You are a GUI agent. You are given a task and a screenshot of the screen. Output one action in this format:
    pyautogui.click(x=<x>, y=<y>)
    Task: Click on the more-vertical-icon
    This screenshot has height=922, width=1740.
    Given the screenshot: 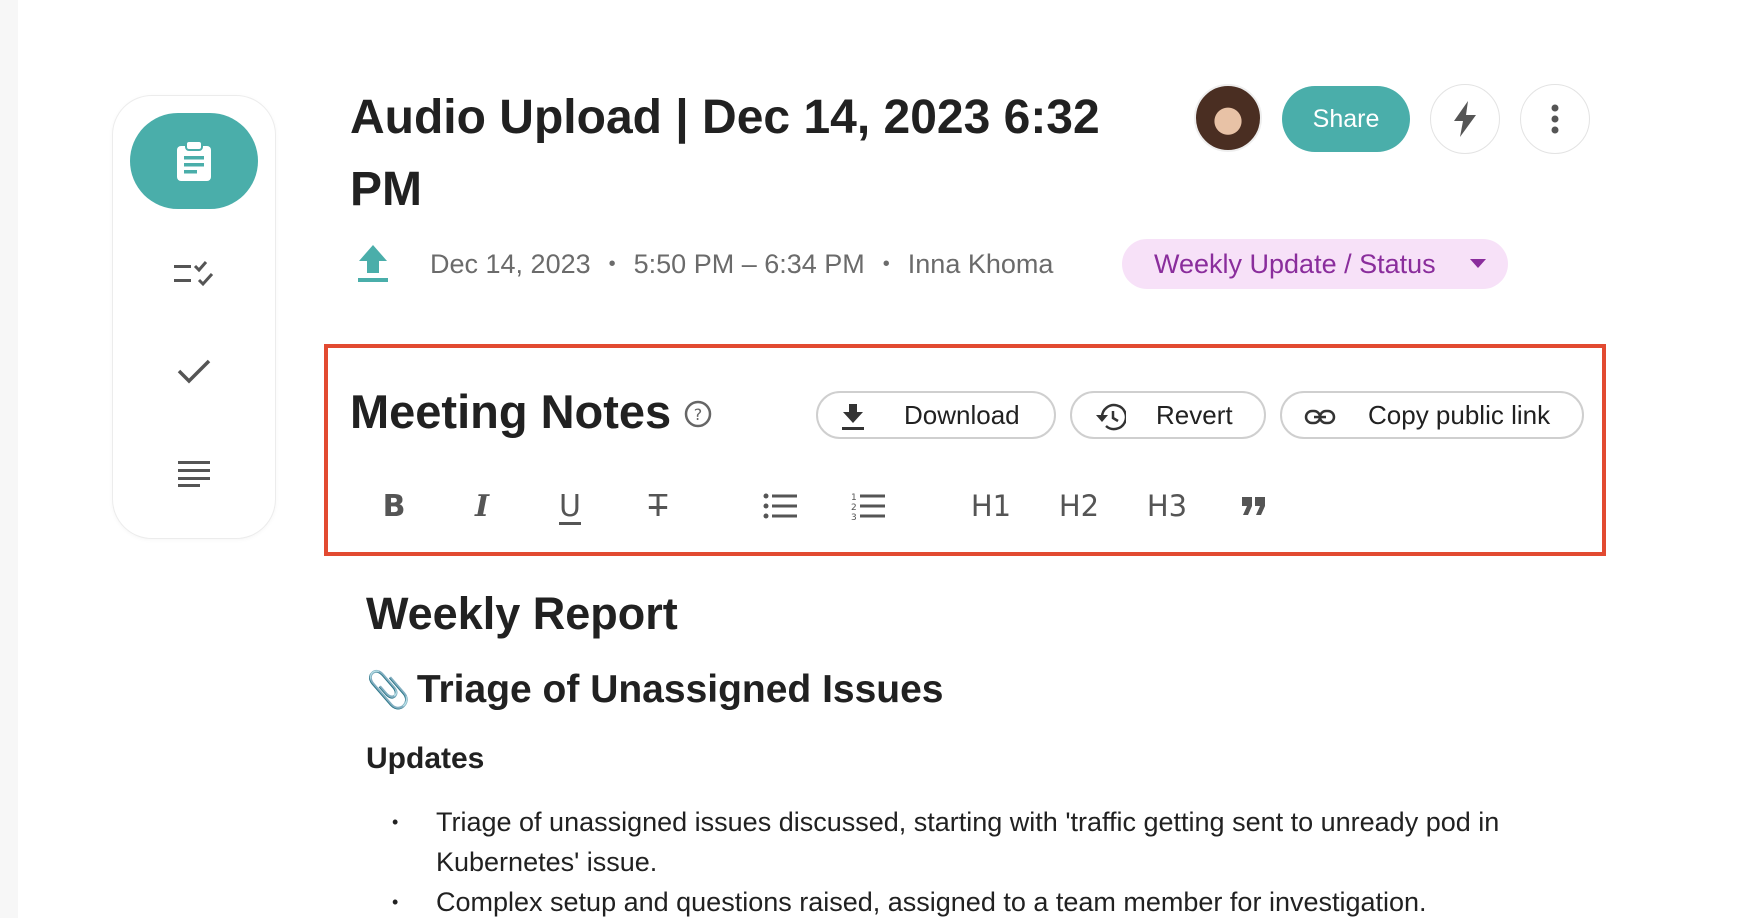 What is the action you would take?
    pyautogui.click(x=1555, y=119)
    